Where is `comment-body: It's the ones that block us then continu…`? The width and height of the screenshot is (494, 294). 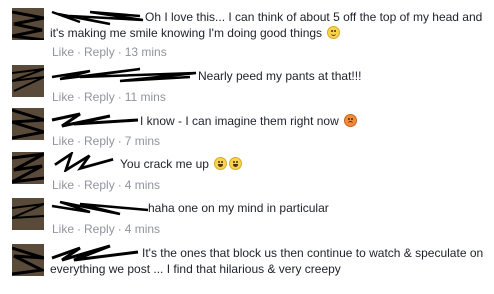
comment-body: It's the ones that block us then continu… is located at coordinates (267, 261).